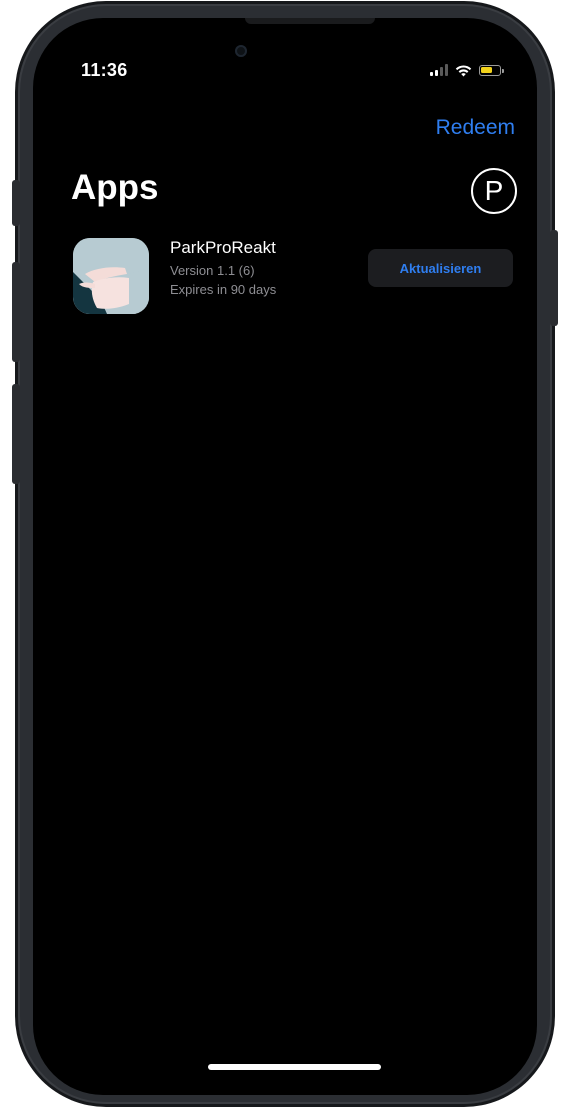  I want to click on power-button, so click(554, 278).